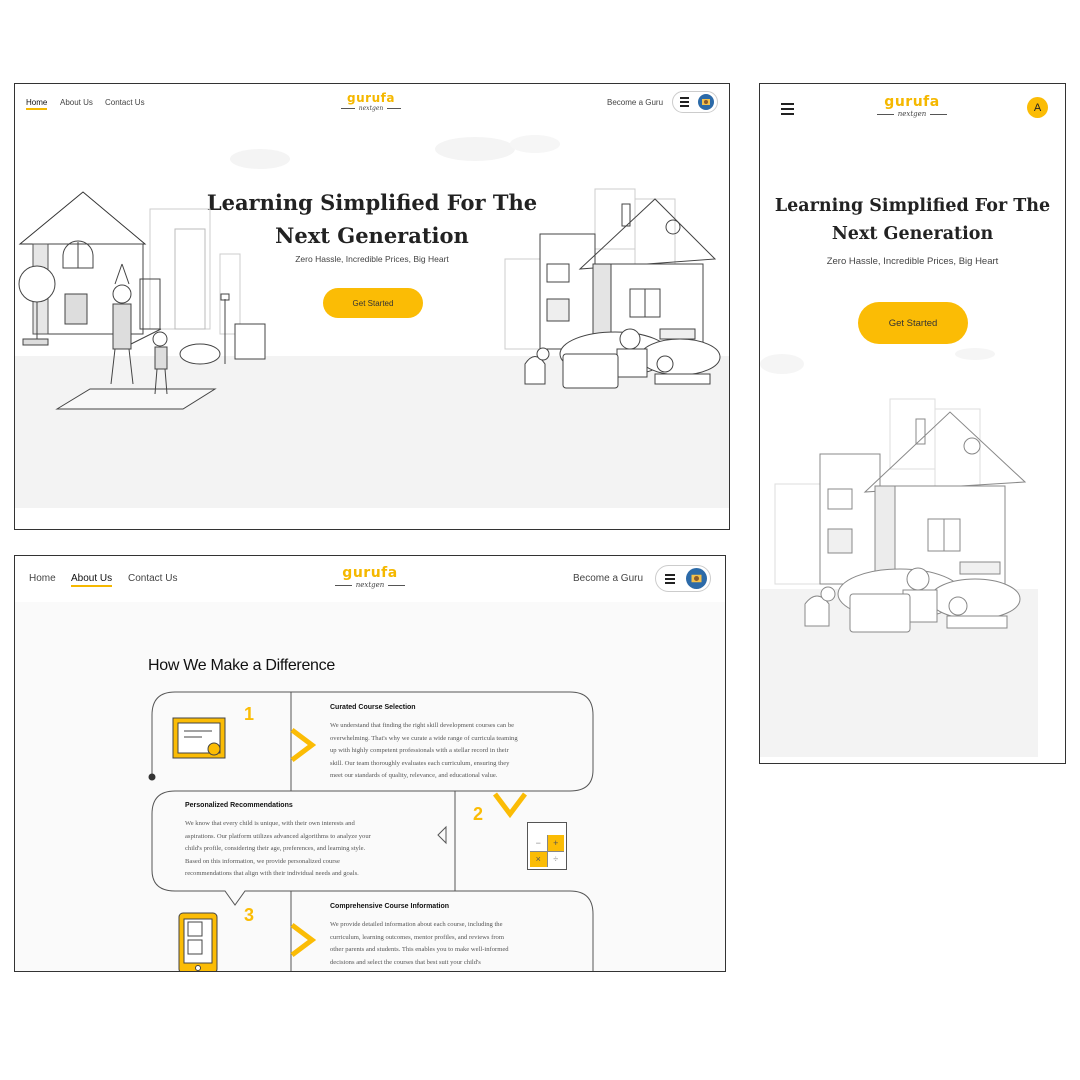  I want to click on step-3-title: Comprehensive Course Information, so click(390, 906).